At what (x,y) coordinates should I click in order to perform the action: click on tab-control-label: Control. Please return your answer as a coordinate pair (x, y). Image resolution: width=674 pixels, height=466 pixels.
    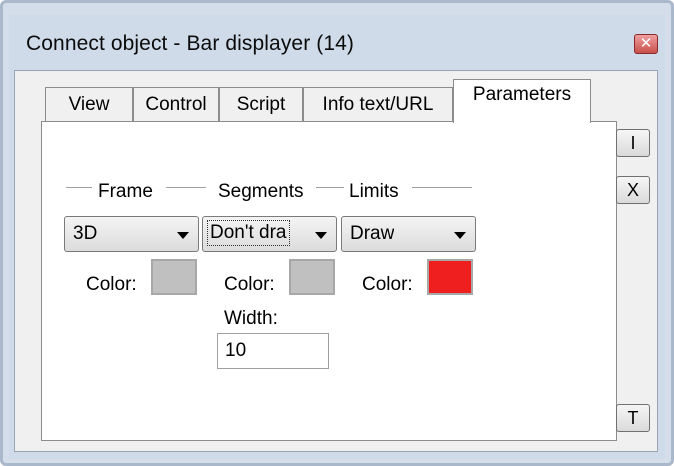
    Looking at the image, I should click on (176, 104).